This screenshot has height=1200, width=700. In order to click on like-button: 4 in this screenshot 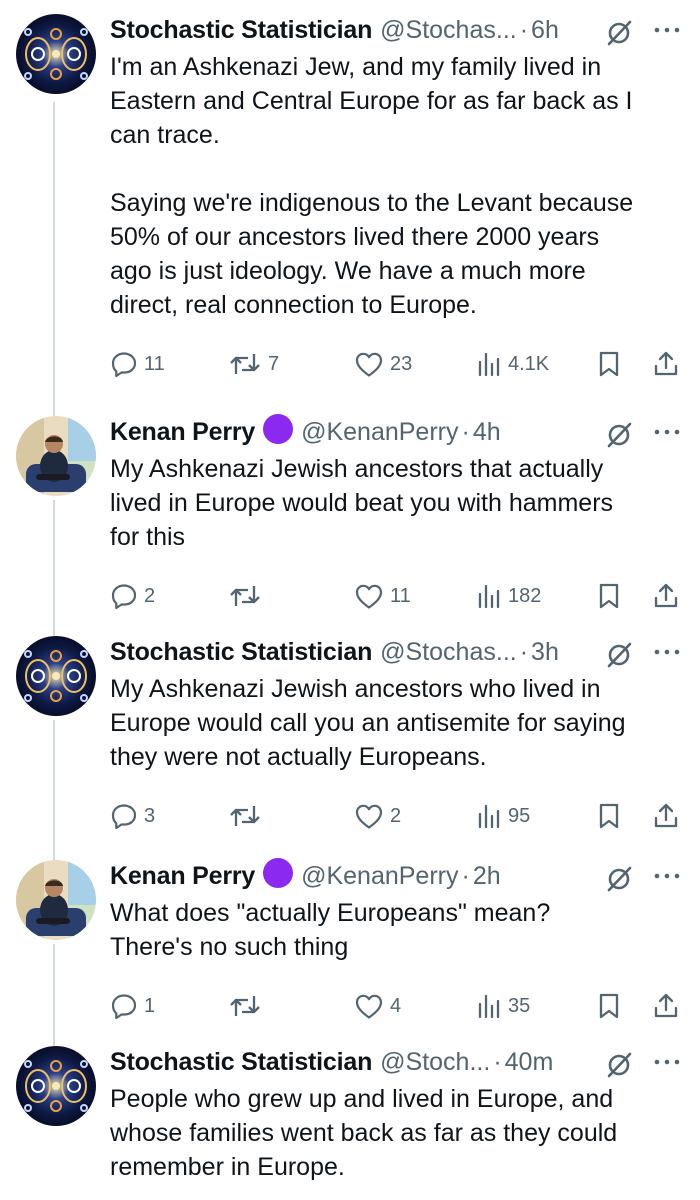, I will do `click(377, 1006)`.